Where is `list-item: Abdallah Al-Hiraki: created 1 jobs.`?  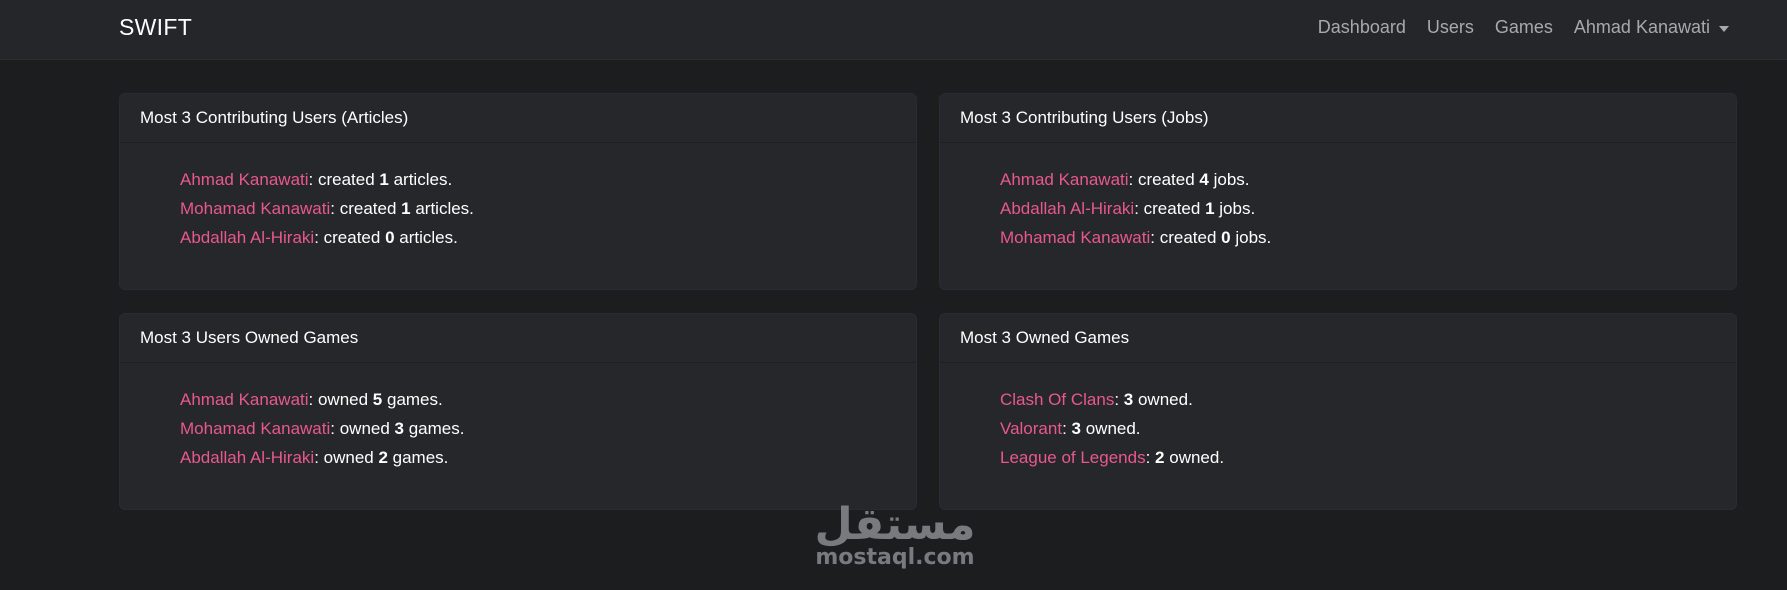 list-item: Abdallah Al-Hiraki: created 1 jobs. is located at coordinates (1368, 208).